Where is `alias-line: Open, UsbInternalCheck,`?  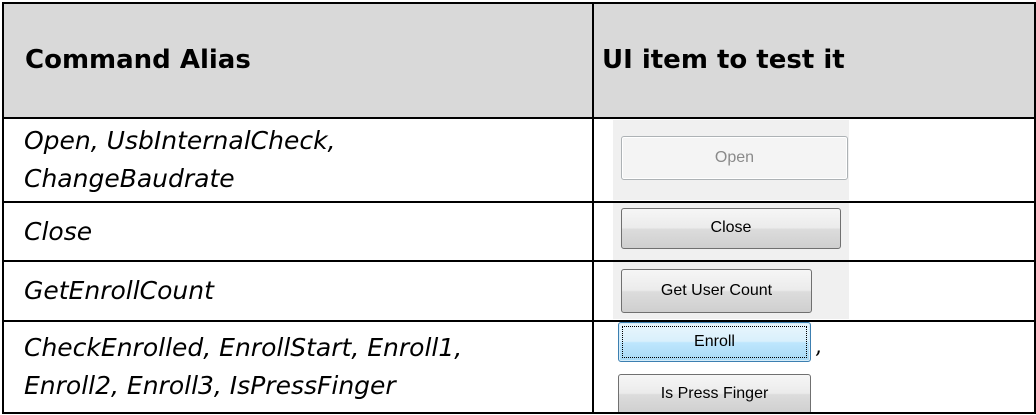 alias-line: Open, UsbInternalCheck, is located at coordinates (180, 140).